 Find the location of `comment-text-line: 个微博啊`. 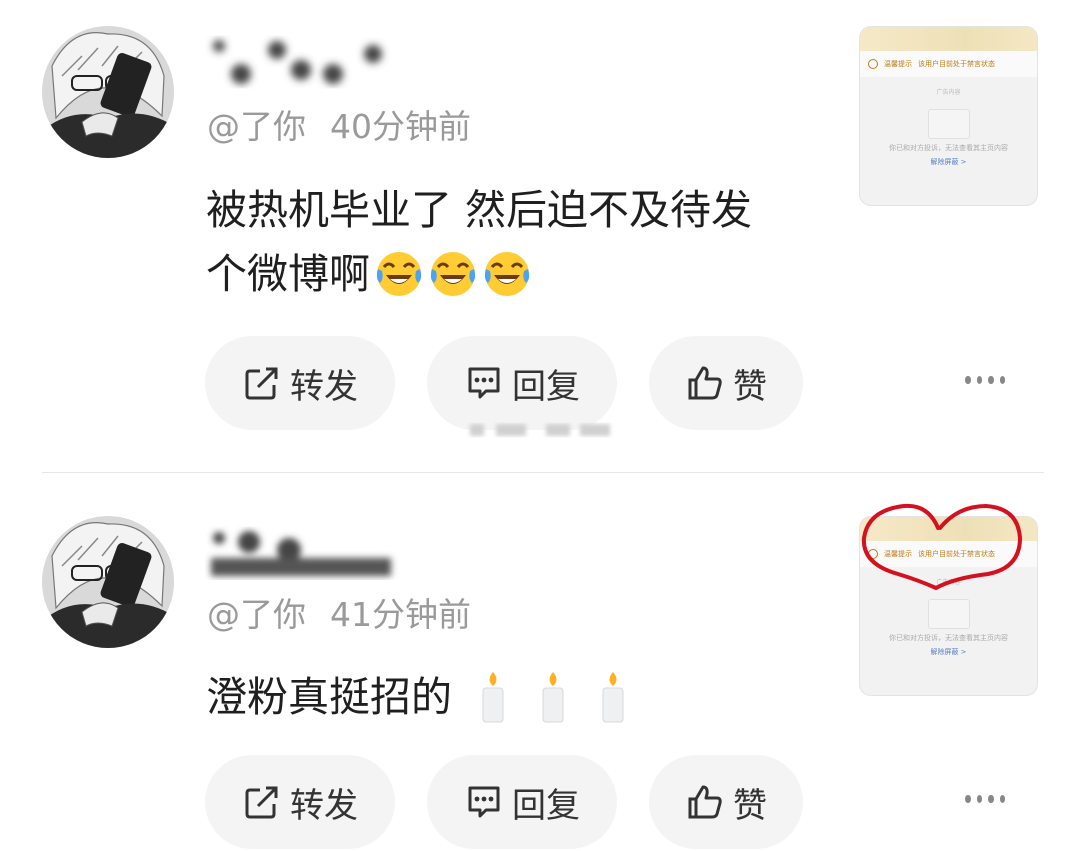

comment-text-line: 个微博啊 is located at coordinates (288, 274).